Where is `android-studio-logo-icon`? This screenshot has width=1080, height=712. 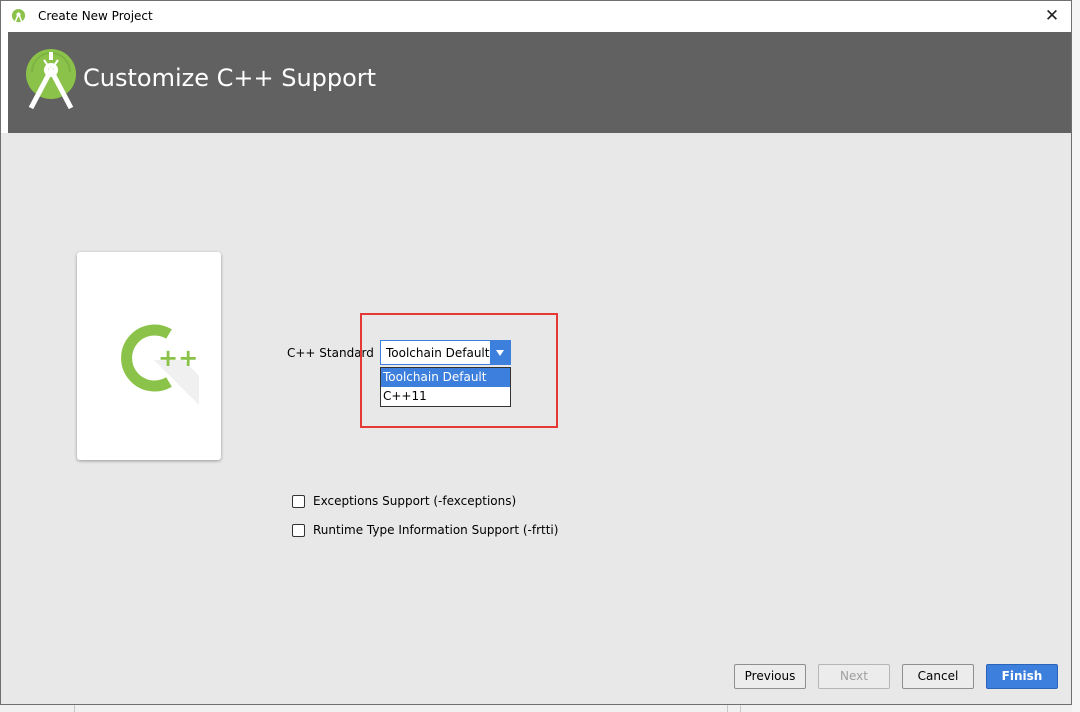
android-studio-logo-icon is located at coordinates (51, 79).